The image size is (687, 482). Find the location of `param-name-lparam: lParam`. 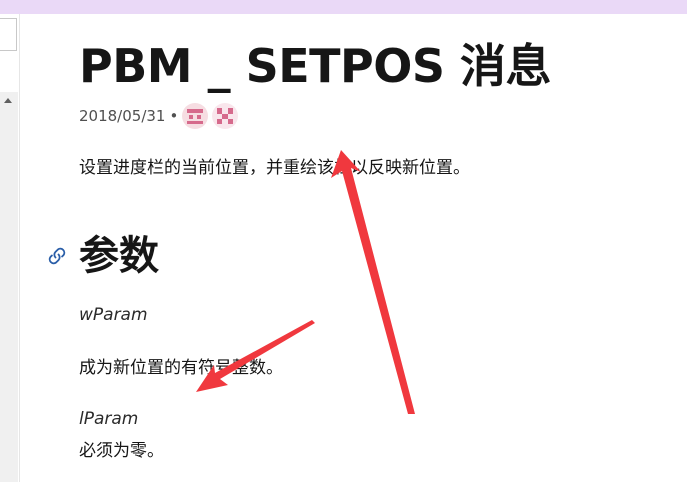

param-name-lparam: lParam is located at coordinates (109, 419).